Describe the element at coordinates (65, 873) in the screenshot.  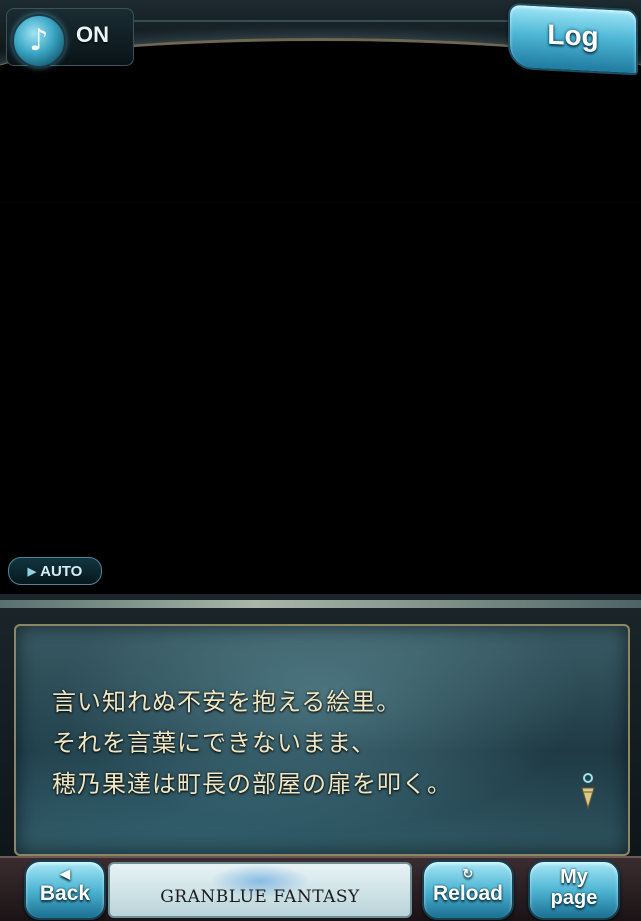
I see `left-arrow-icon: ◀` at that location.